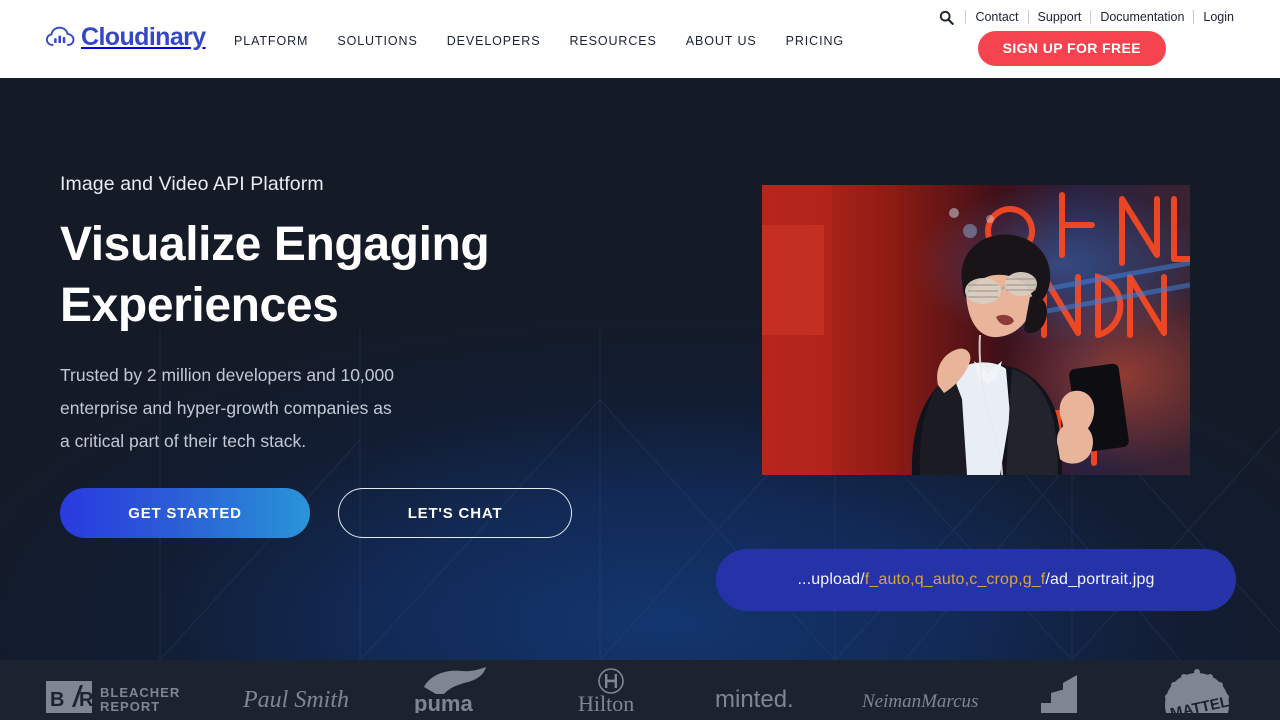 The height and width of the screenshot is (720, 1280). I want to click on brand-logo-minted: minted., so click(761, 690).